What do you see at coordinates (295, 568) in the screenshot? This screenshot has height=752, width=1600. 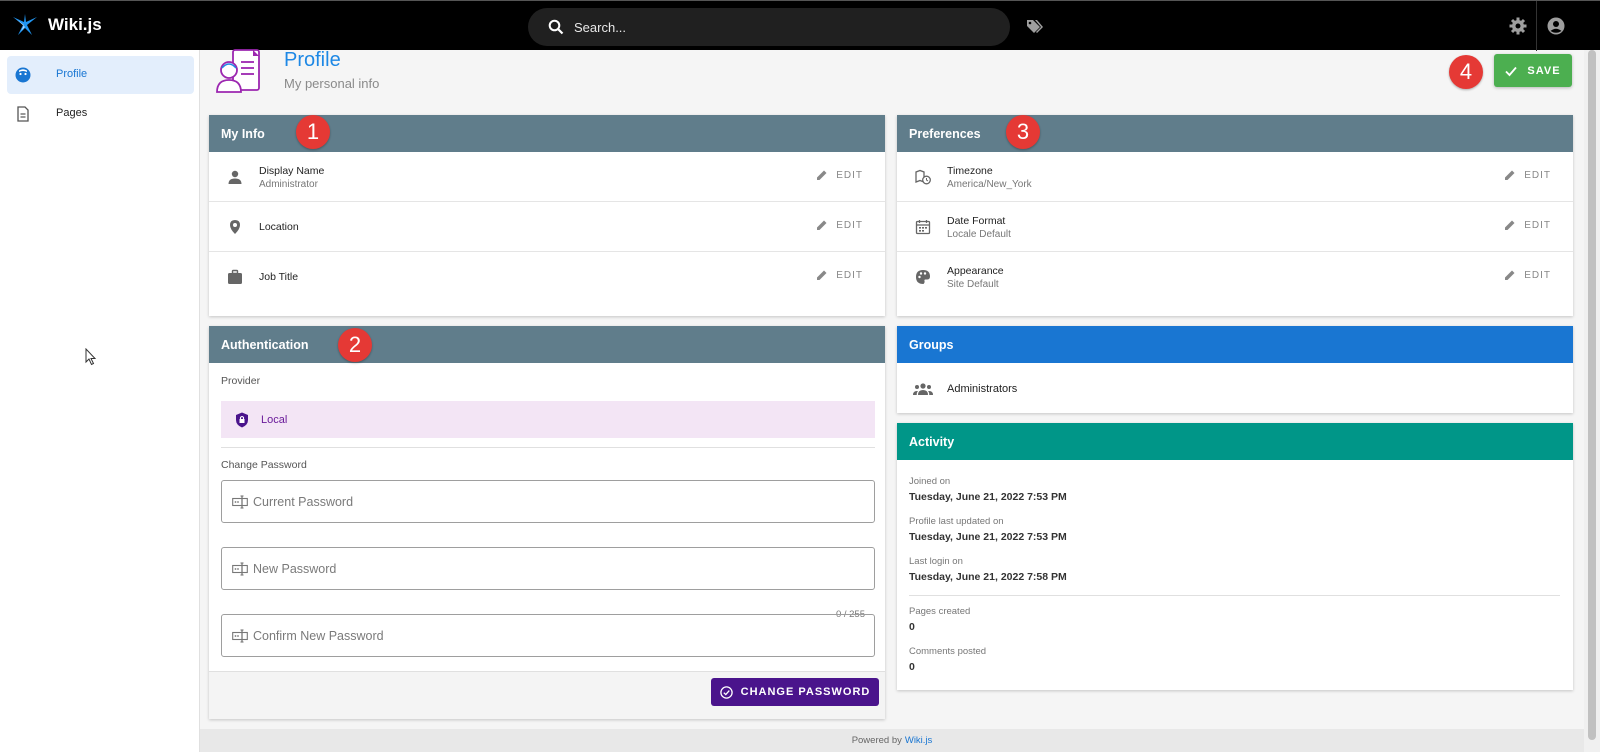 I see `new-password-placeholder: New Password` at bounding box center [295, 568].